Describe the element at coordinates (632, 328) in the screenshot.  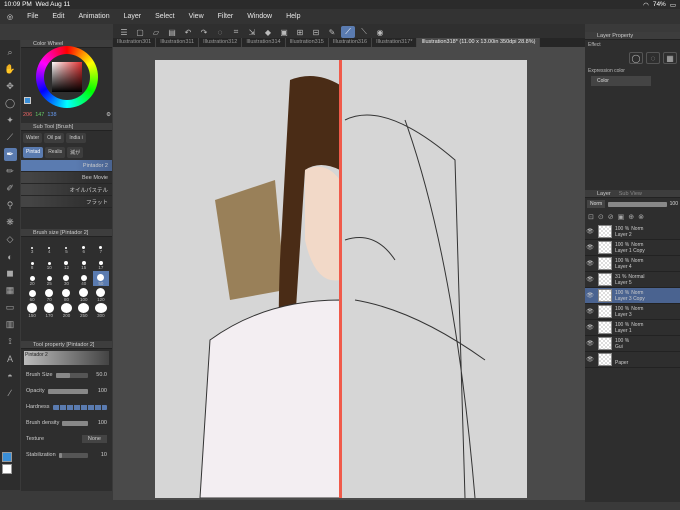
I see `layer-row: 👁 100 % Norm Layer 1` at that location.